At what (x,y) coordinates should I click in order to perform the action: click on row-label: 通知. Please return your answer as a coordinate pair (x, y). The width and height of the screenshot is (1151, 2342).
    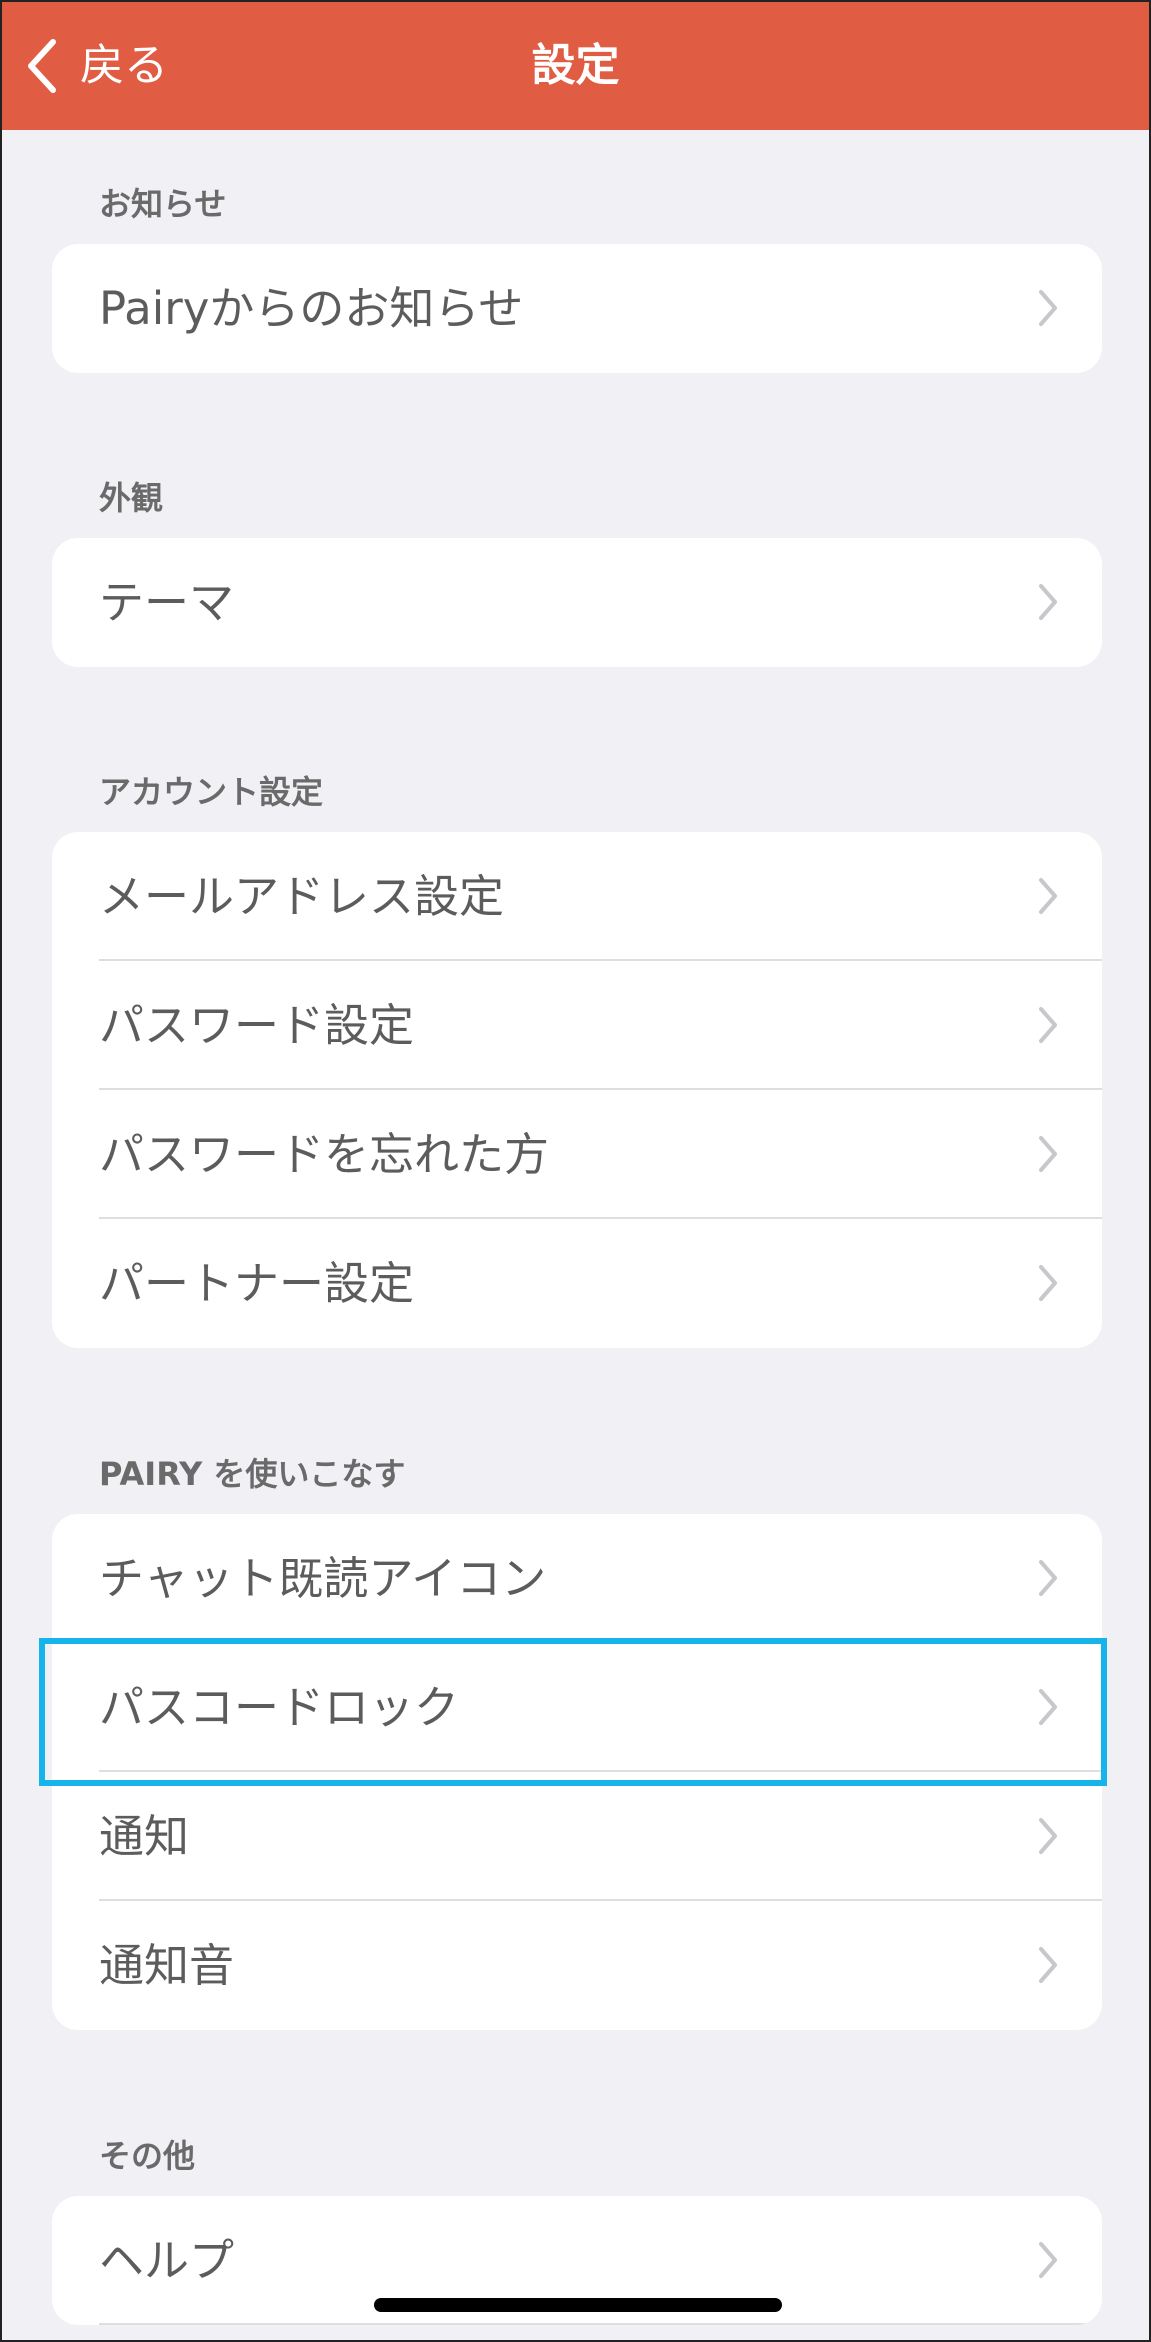
    Looking at the image, I should click on (144, 1836).